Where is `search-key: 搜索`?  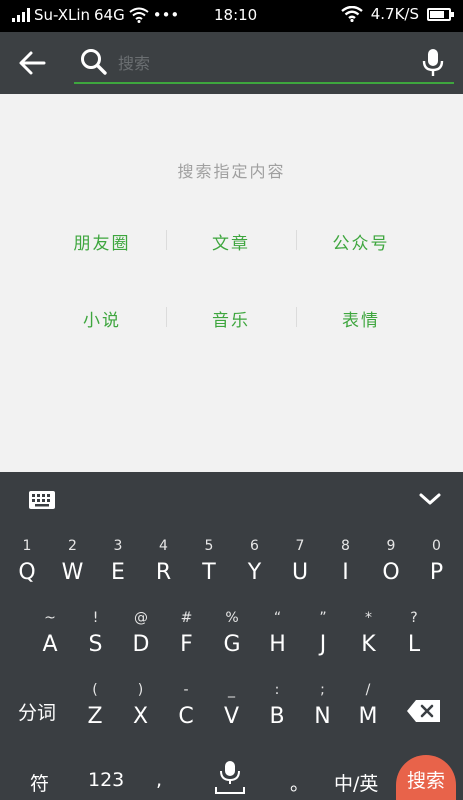
search-key: 搜索 is located at coordinates (426, 777).